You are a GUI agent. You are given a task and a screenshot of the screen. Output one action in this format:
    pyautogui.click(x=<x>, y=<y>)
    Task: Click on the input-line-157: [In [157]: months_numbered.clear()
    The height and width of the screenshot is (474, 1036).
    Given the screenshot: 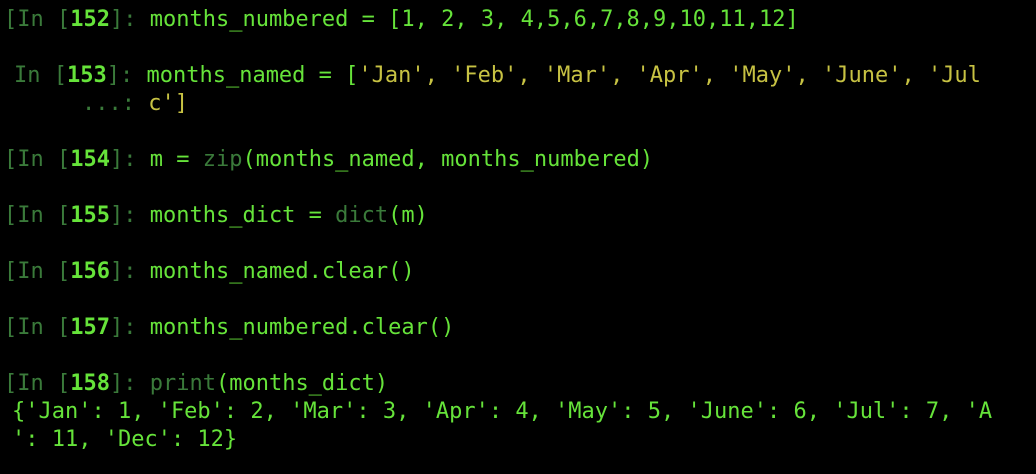 What is the action you would take?
    pyautogui.click(x=229, y=328)
    